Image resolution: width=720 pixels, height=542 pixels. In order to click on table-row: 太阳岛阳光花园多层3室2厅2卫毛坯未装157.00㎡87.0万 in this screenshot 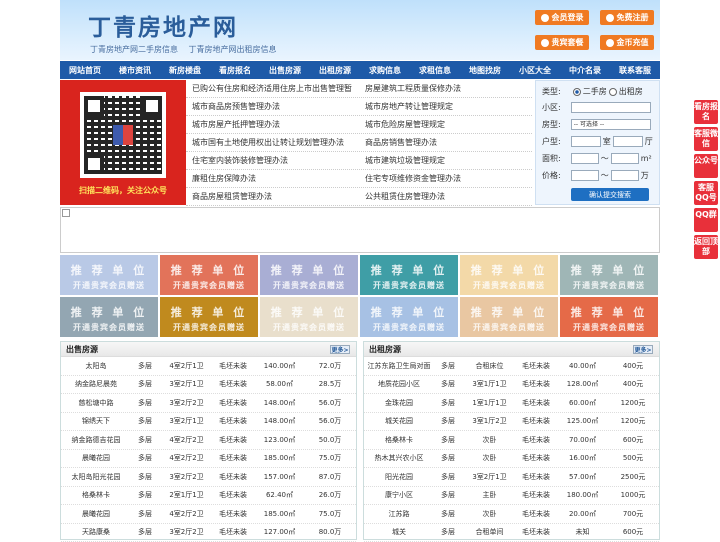, I will do `click(208, 477)`.